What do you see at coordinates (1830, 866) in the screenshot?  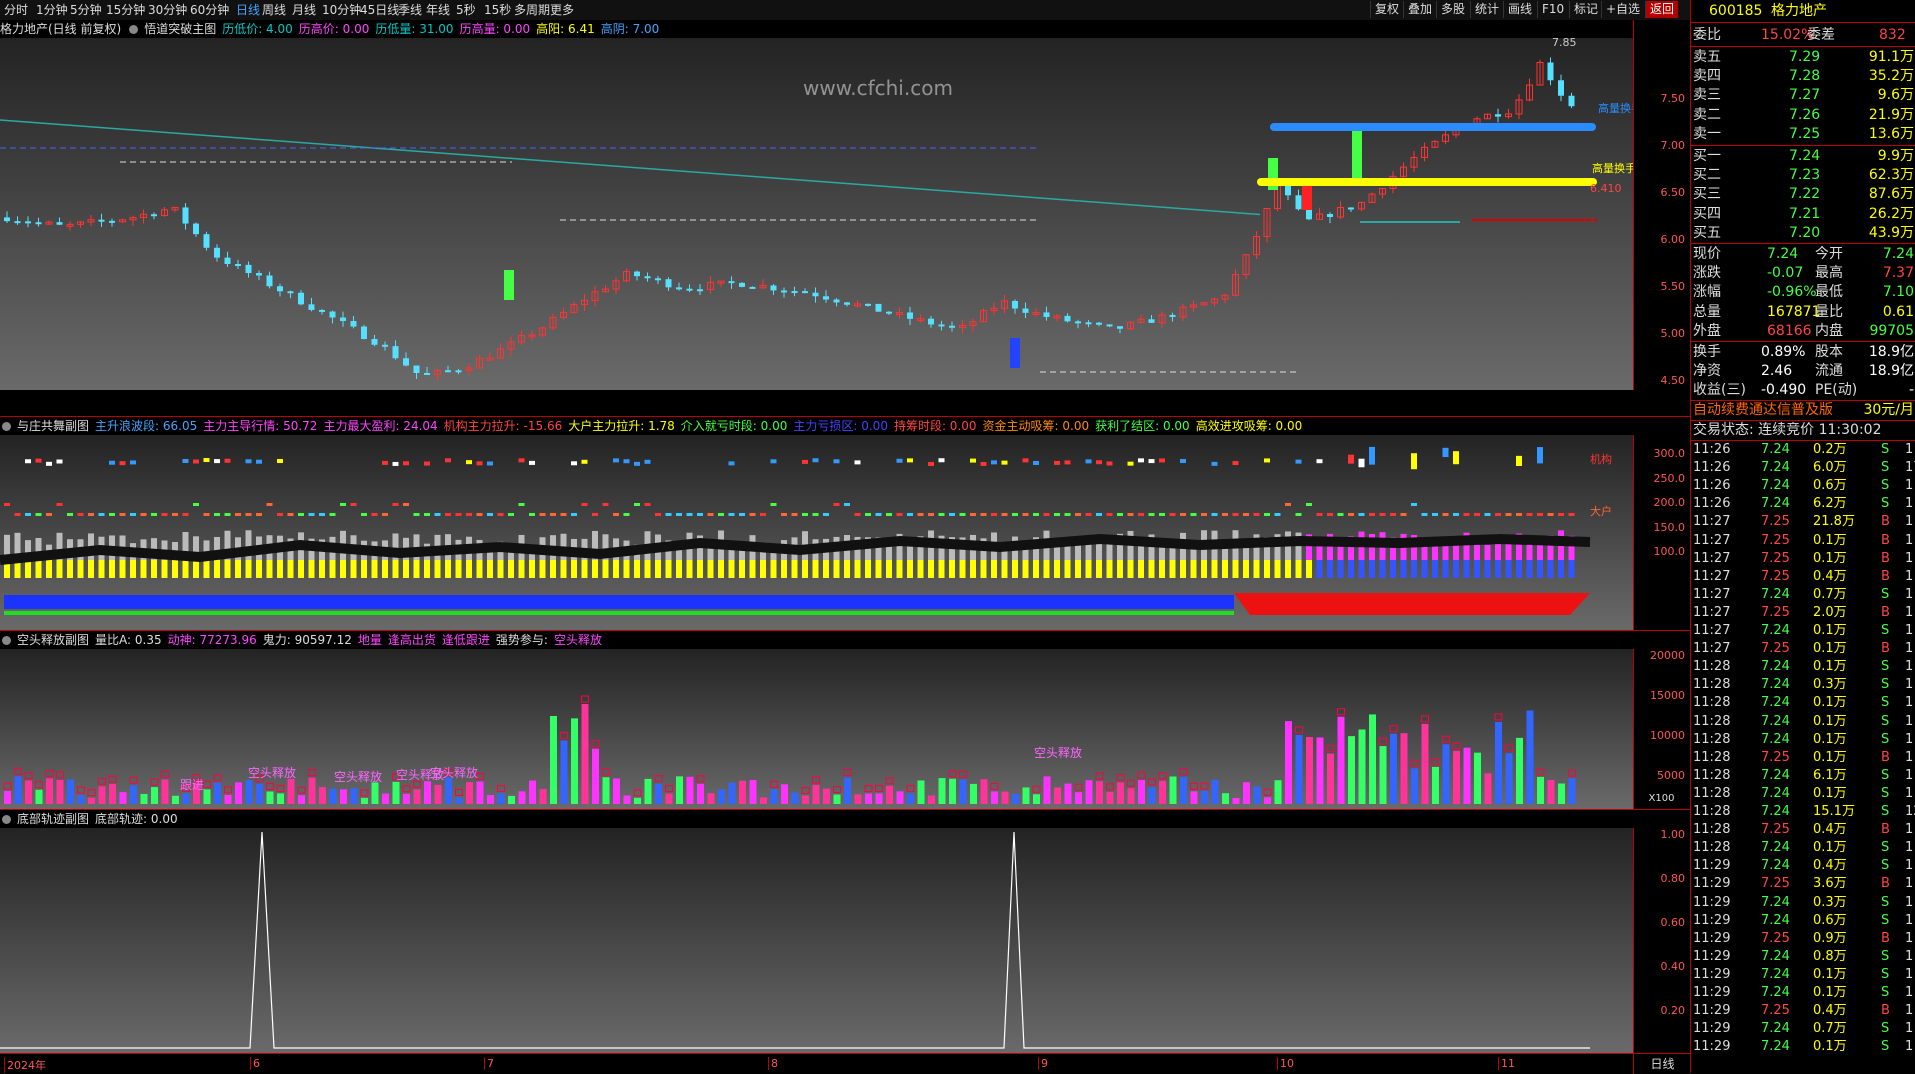 I see `tick-field: 0.4万` at bounding box center [1830, 866].